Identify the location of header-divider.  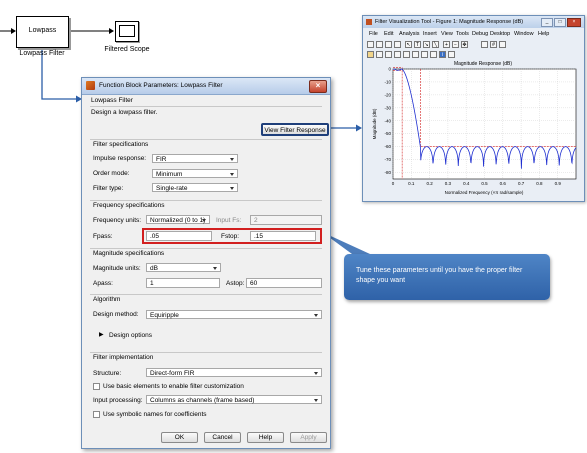
(206, 106).